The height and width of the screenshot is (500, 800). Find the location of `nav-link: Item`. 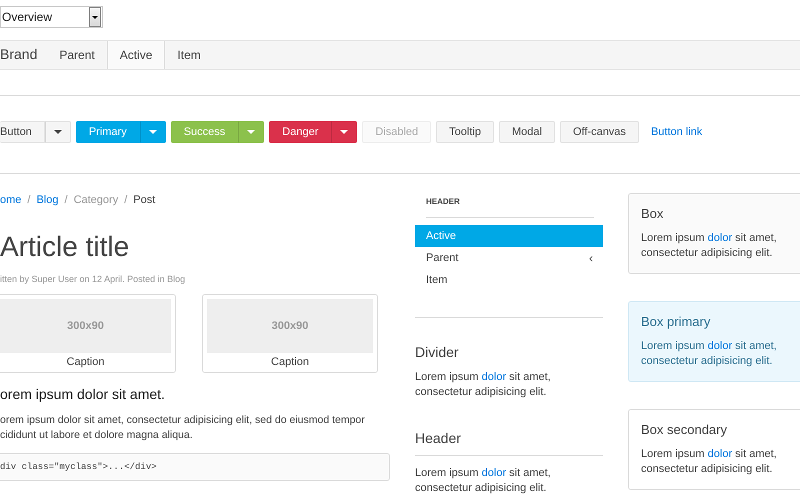

nav-link: Item is located at coordinates (189, 55).